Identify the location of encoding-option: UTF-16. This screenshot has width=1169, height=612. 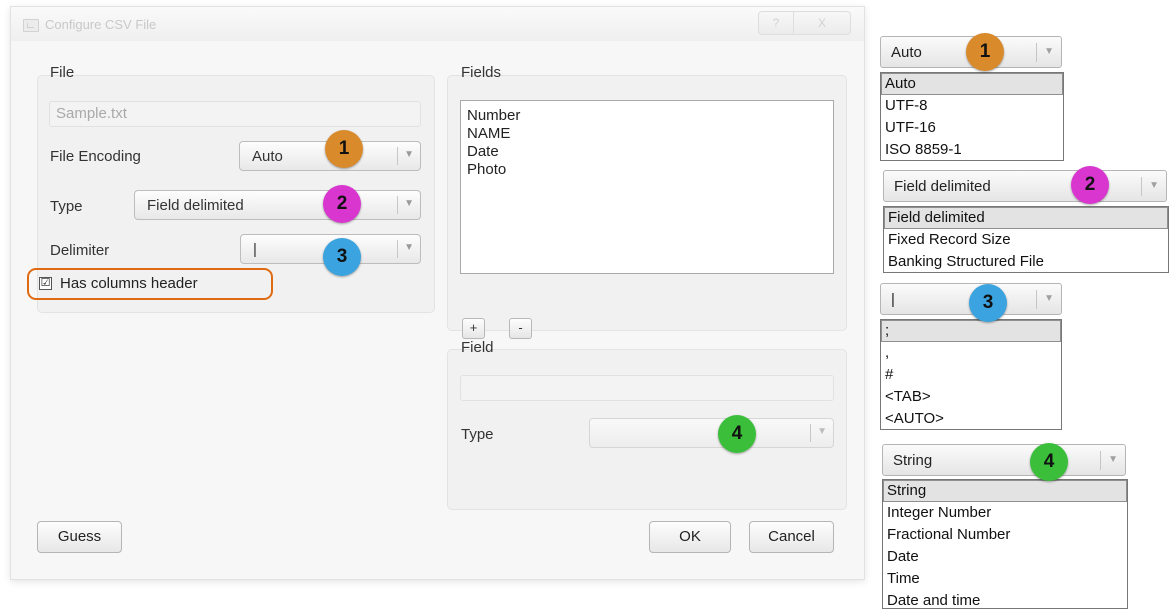
(972, 128).